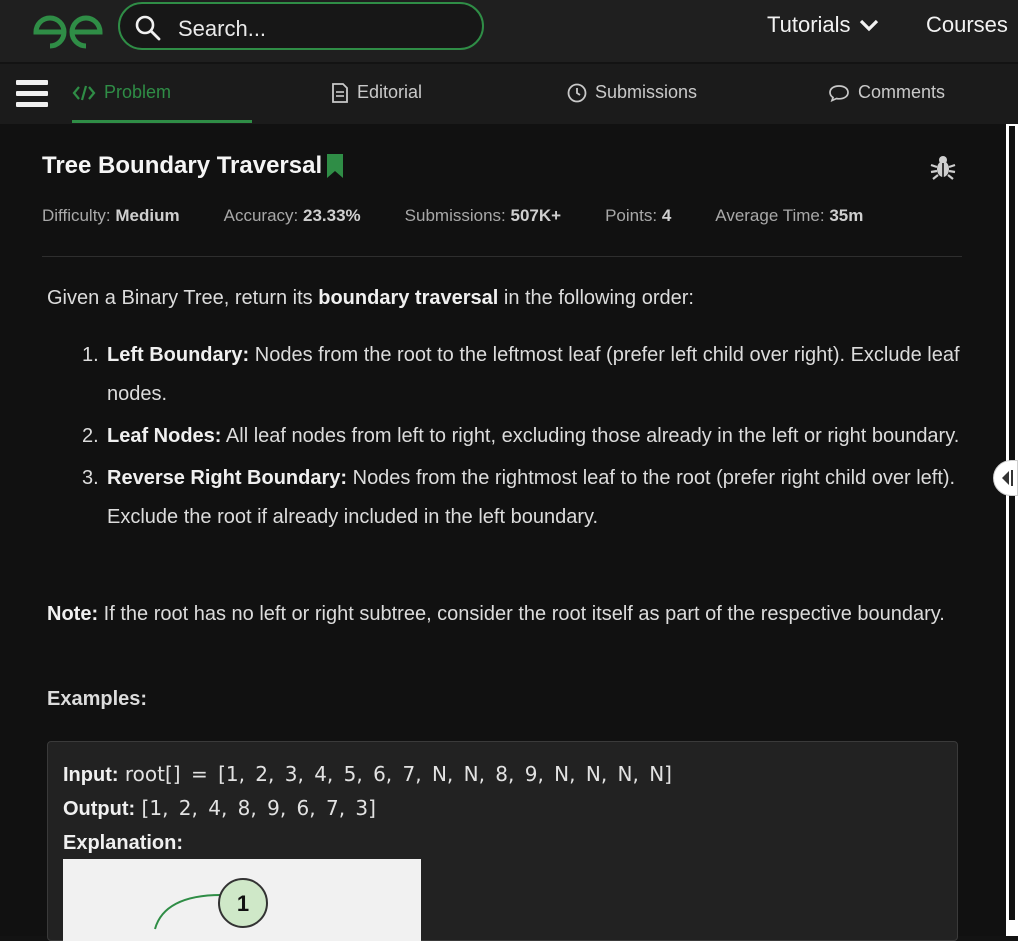 This screenshot has width=1018, height=941. I want to click on accuracy-stat: Accuracy: 23.33%, so click(292, 215).